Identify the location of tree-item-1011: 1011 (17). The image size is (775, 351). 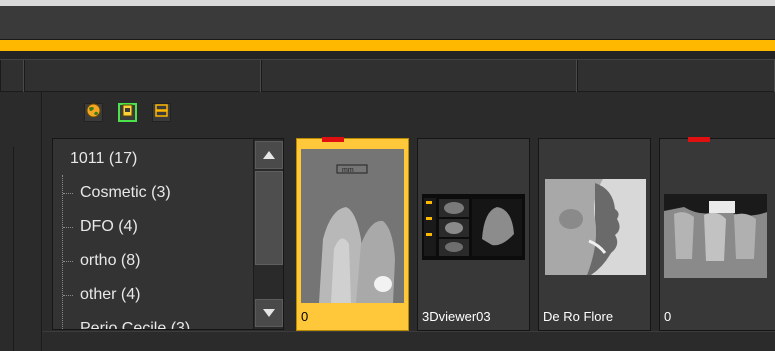
(153, 159).